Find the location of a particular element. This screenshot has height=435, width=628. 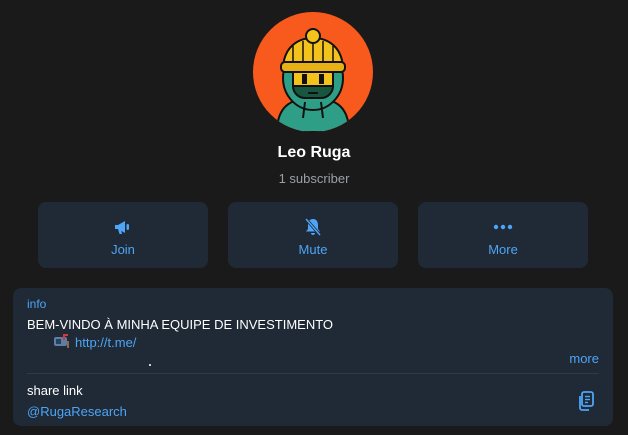

mute-label: Mute is located at coordinates (313, 249).